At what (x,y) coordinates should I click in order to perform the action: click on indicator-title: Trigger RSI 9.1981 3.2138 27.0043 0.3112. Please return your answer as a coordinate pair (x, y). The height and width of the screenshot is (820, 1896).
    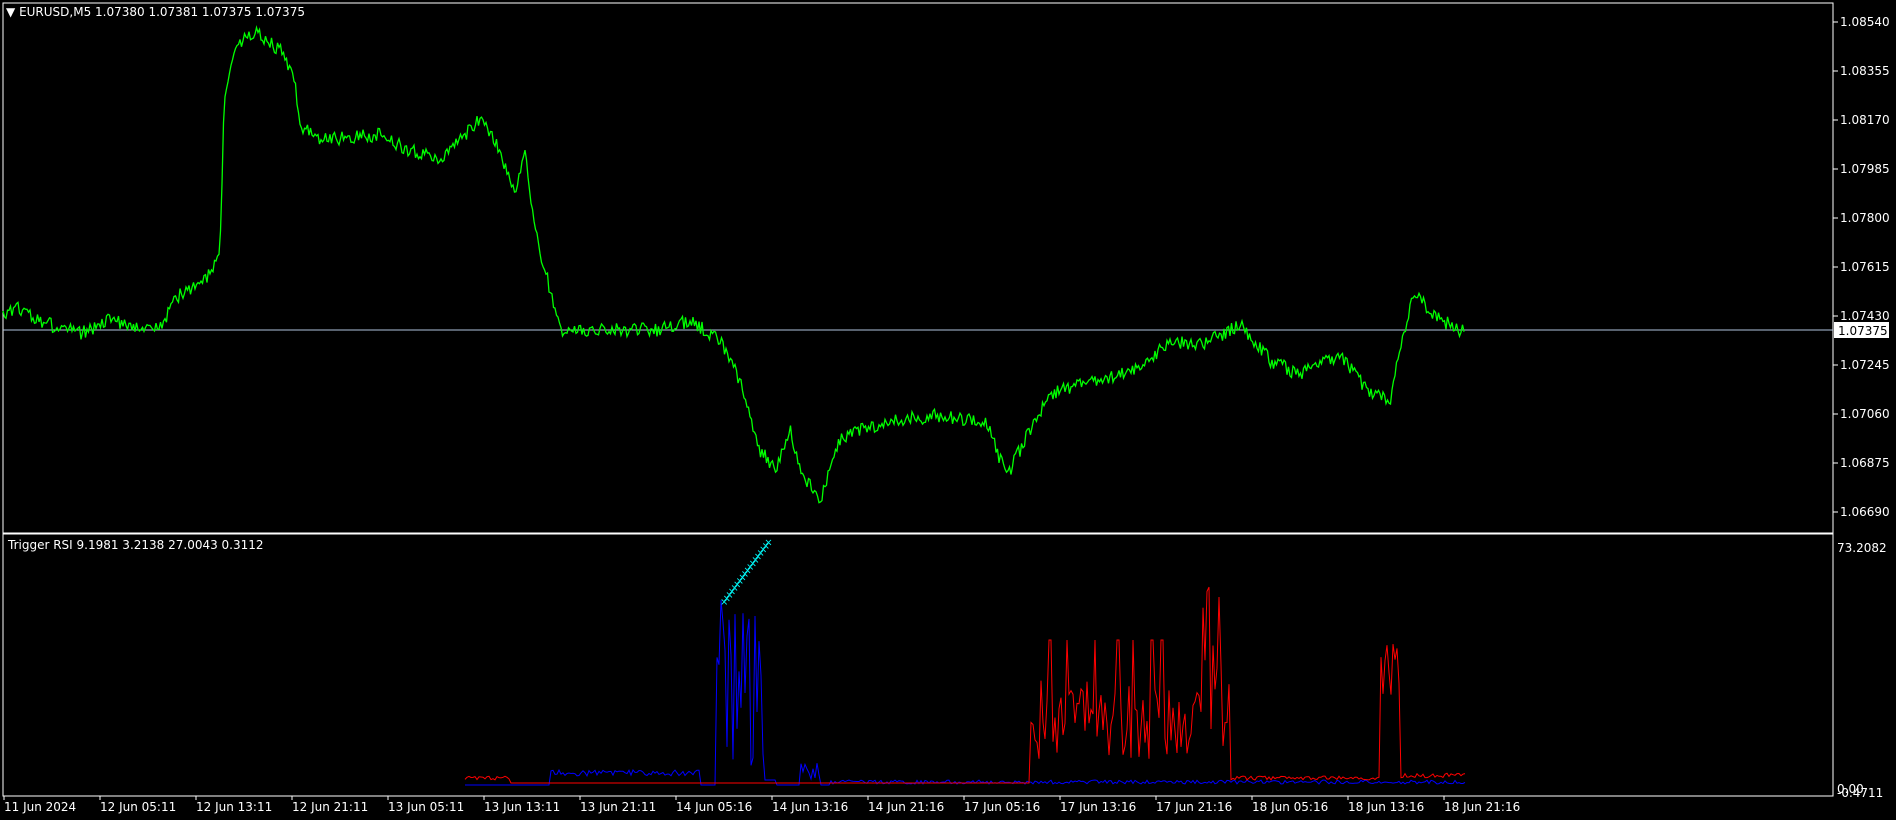
    Looking at the image, I should click on (136, 545).